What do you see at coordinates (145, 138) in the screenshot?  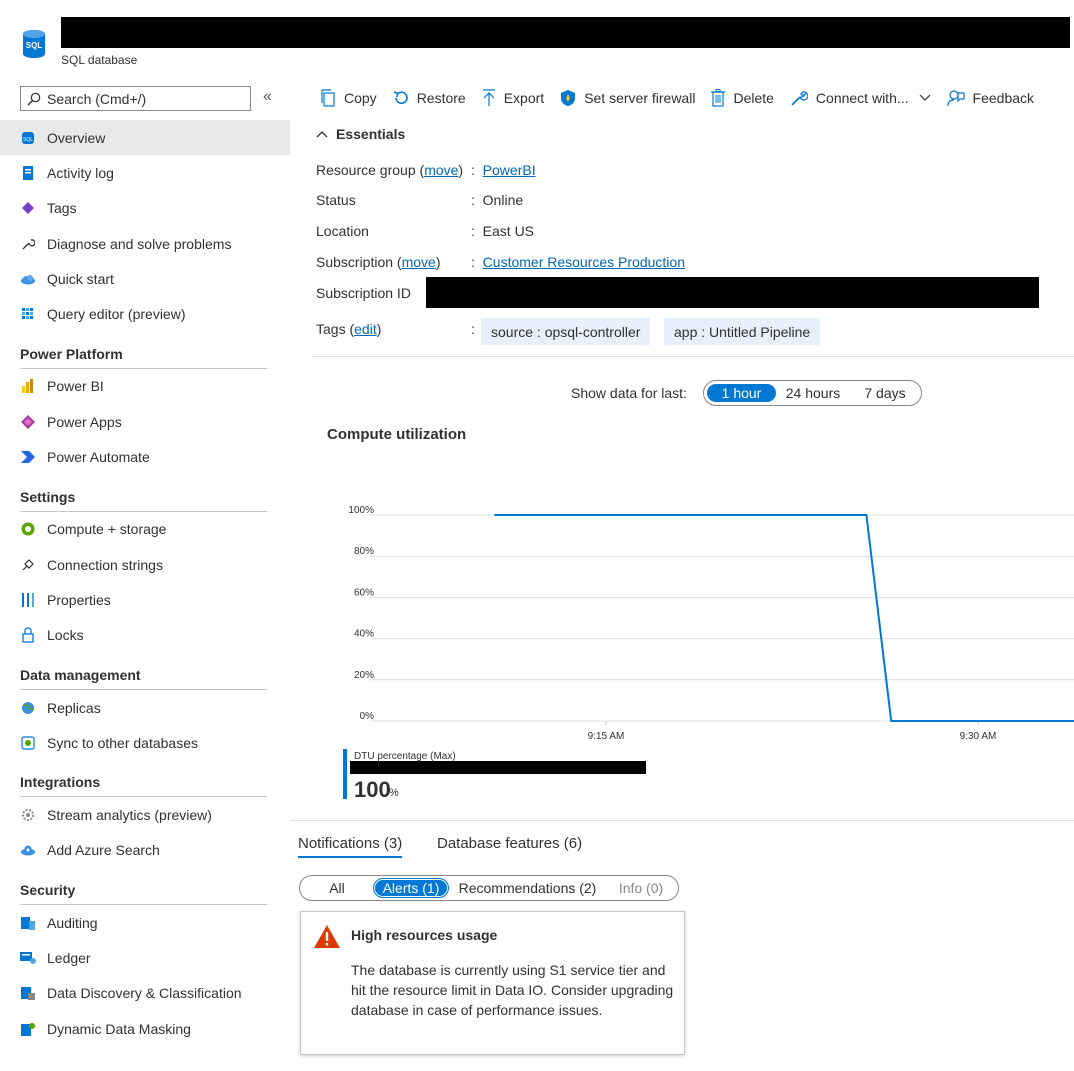 I see `sidebar-item-overview: SQL Overview` at bounding box center [145, 138].